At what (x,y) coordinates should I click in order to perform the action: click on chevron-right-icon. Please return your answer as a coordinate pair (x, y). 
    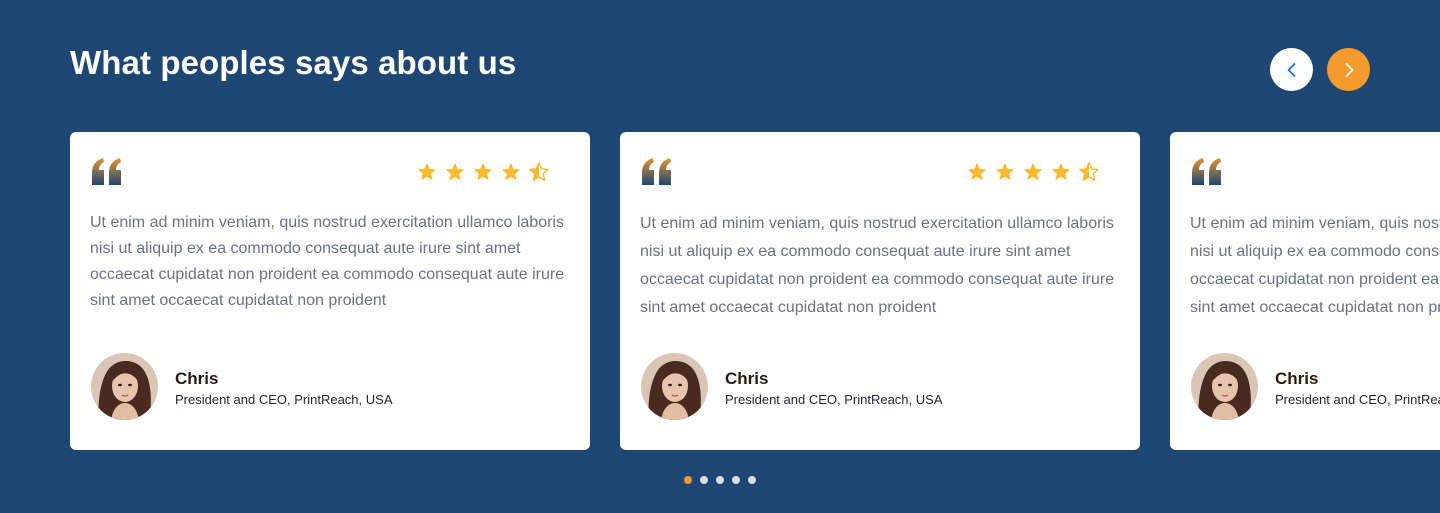
    Looking at the image, I should click on (1349, 69).